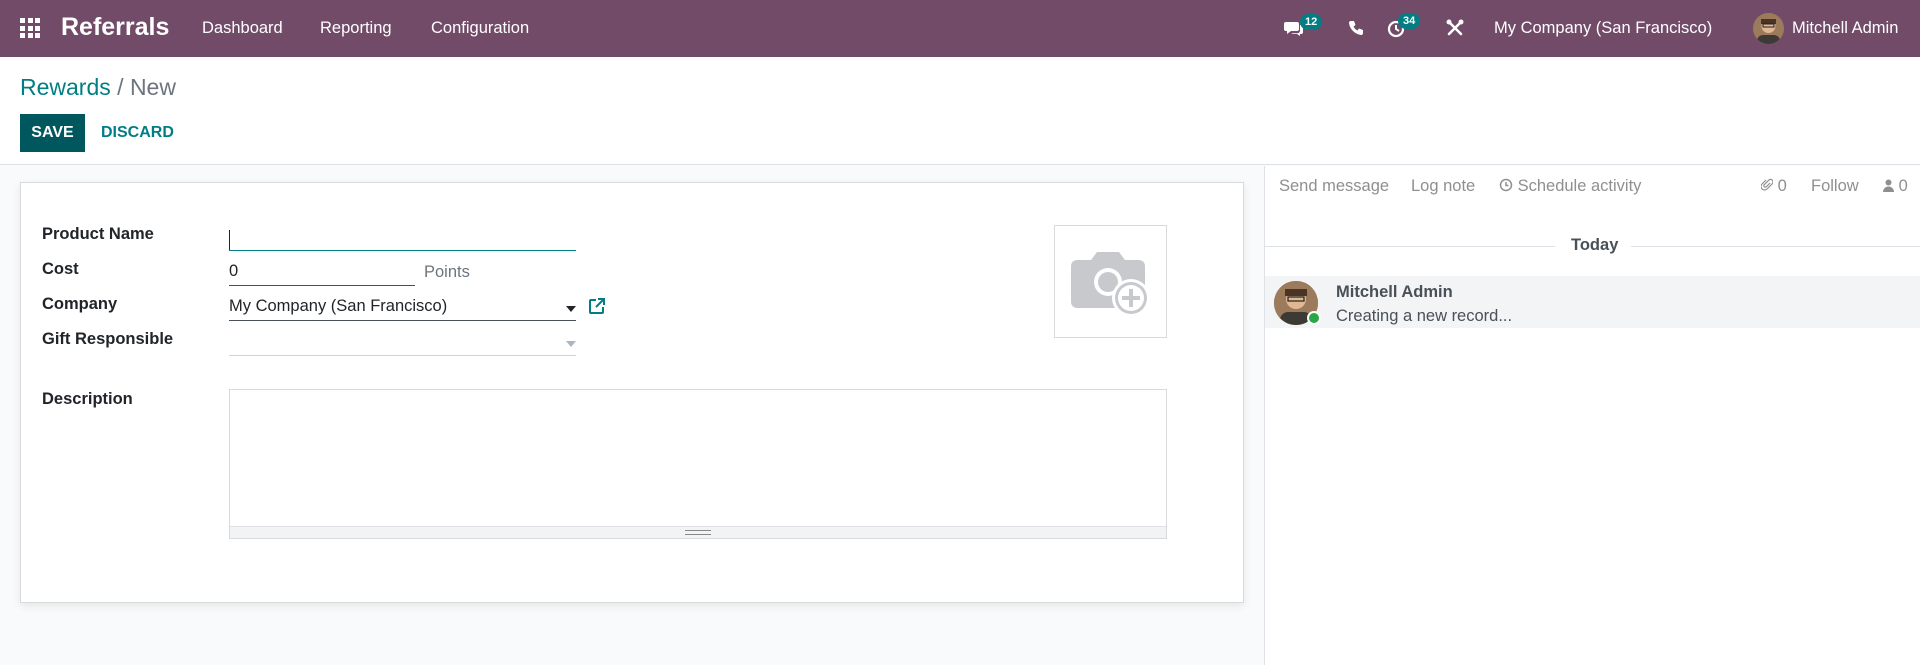  I want to click on gift-responsible-dropdown-caret-icon, so click(571, 344).